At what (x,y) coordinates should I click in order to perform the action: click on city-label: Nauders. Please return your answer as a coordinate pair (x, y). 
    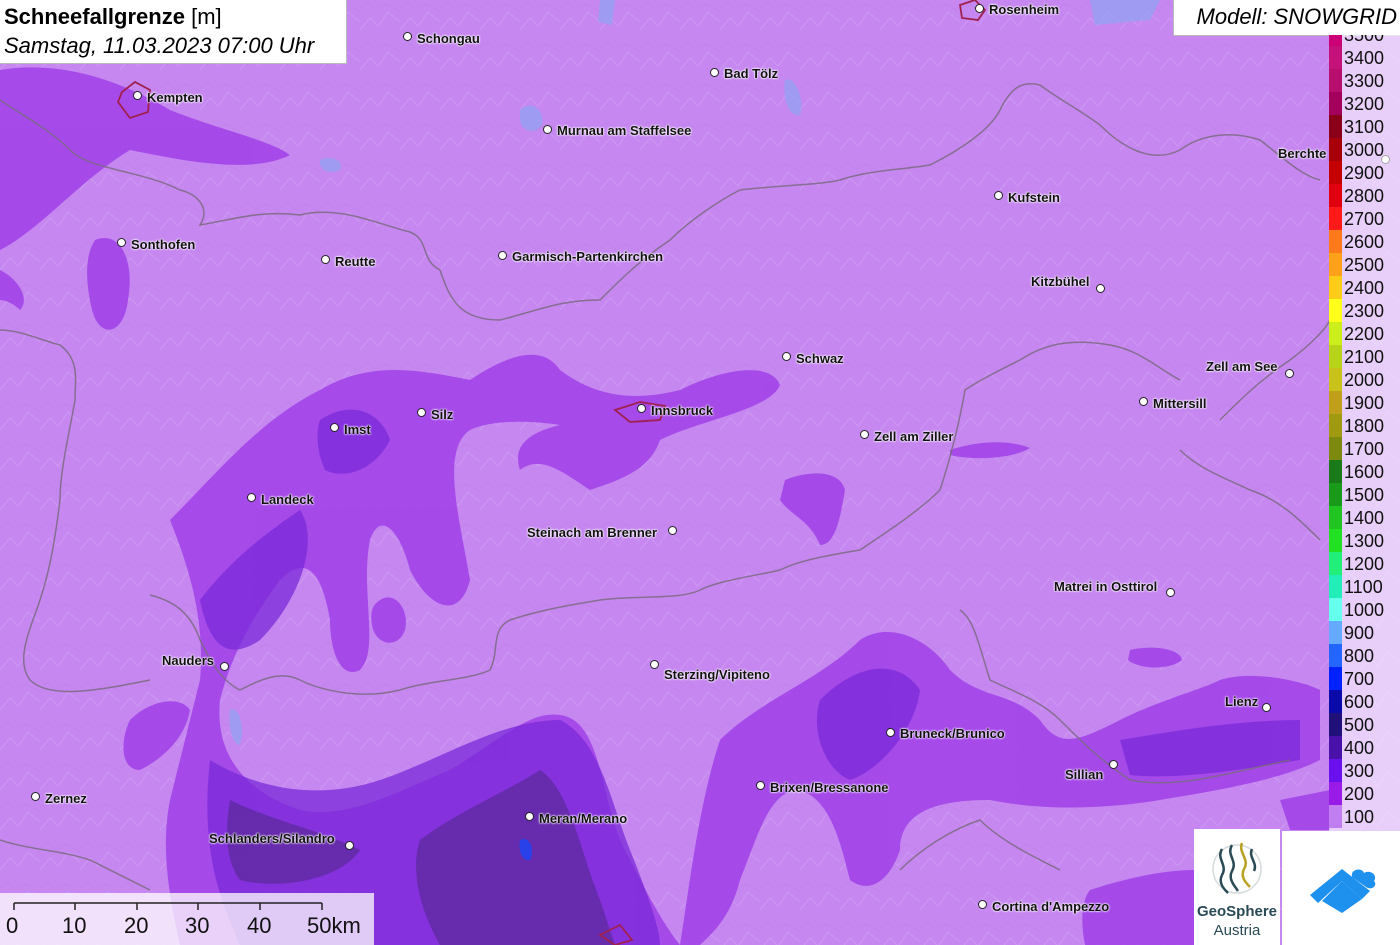
    Looking at the image, I should click on (188, 660).